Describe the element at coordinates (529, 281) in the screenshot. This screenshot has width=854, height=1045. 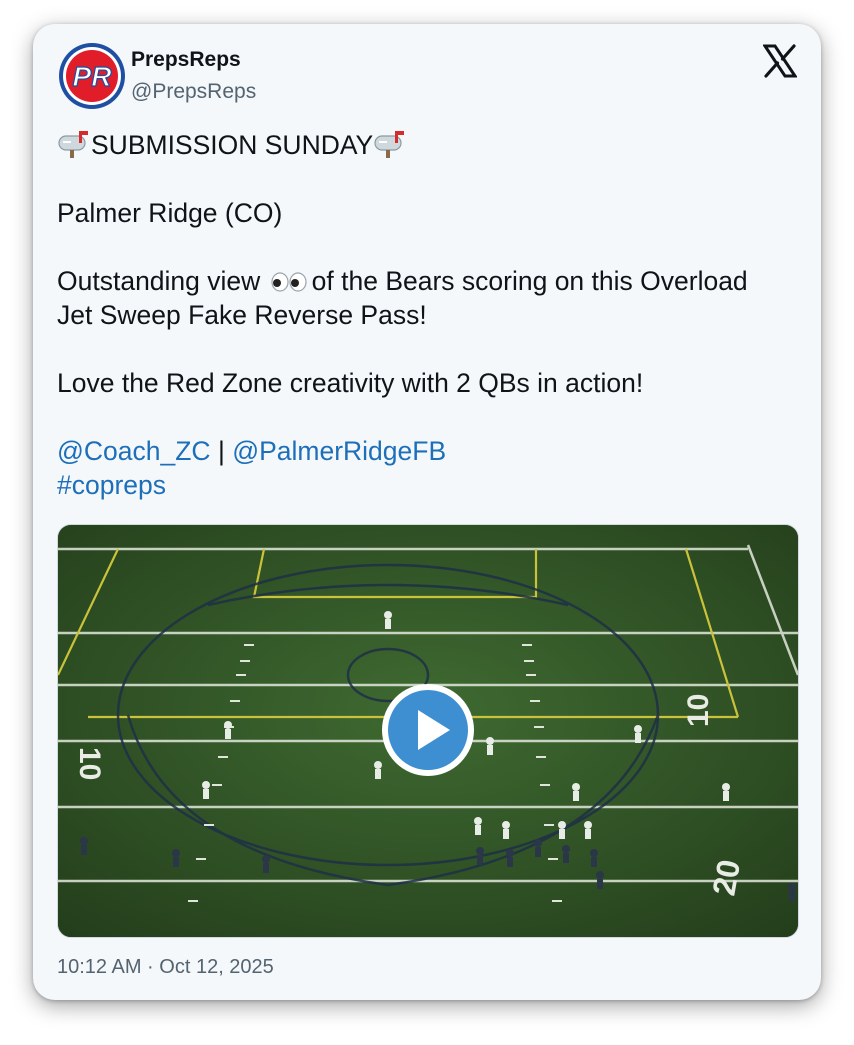
I see `tweet-line-1-end: of the Bears scoring on this Overload` at that location.